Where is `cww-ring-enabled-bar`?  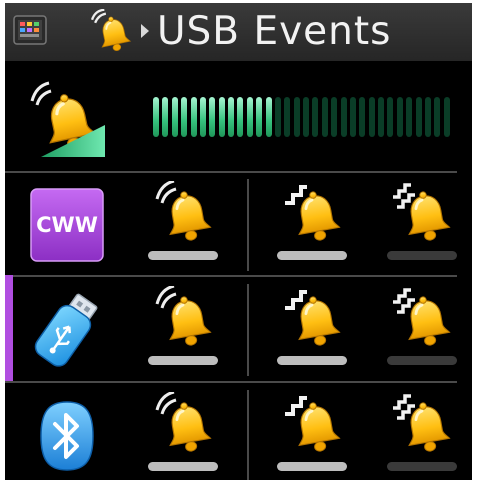 cww-ring-enabled-bar is located at coordinates (183, 255).